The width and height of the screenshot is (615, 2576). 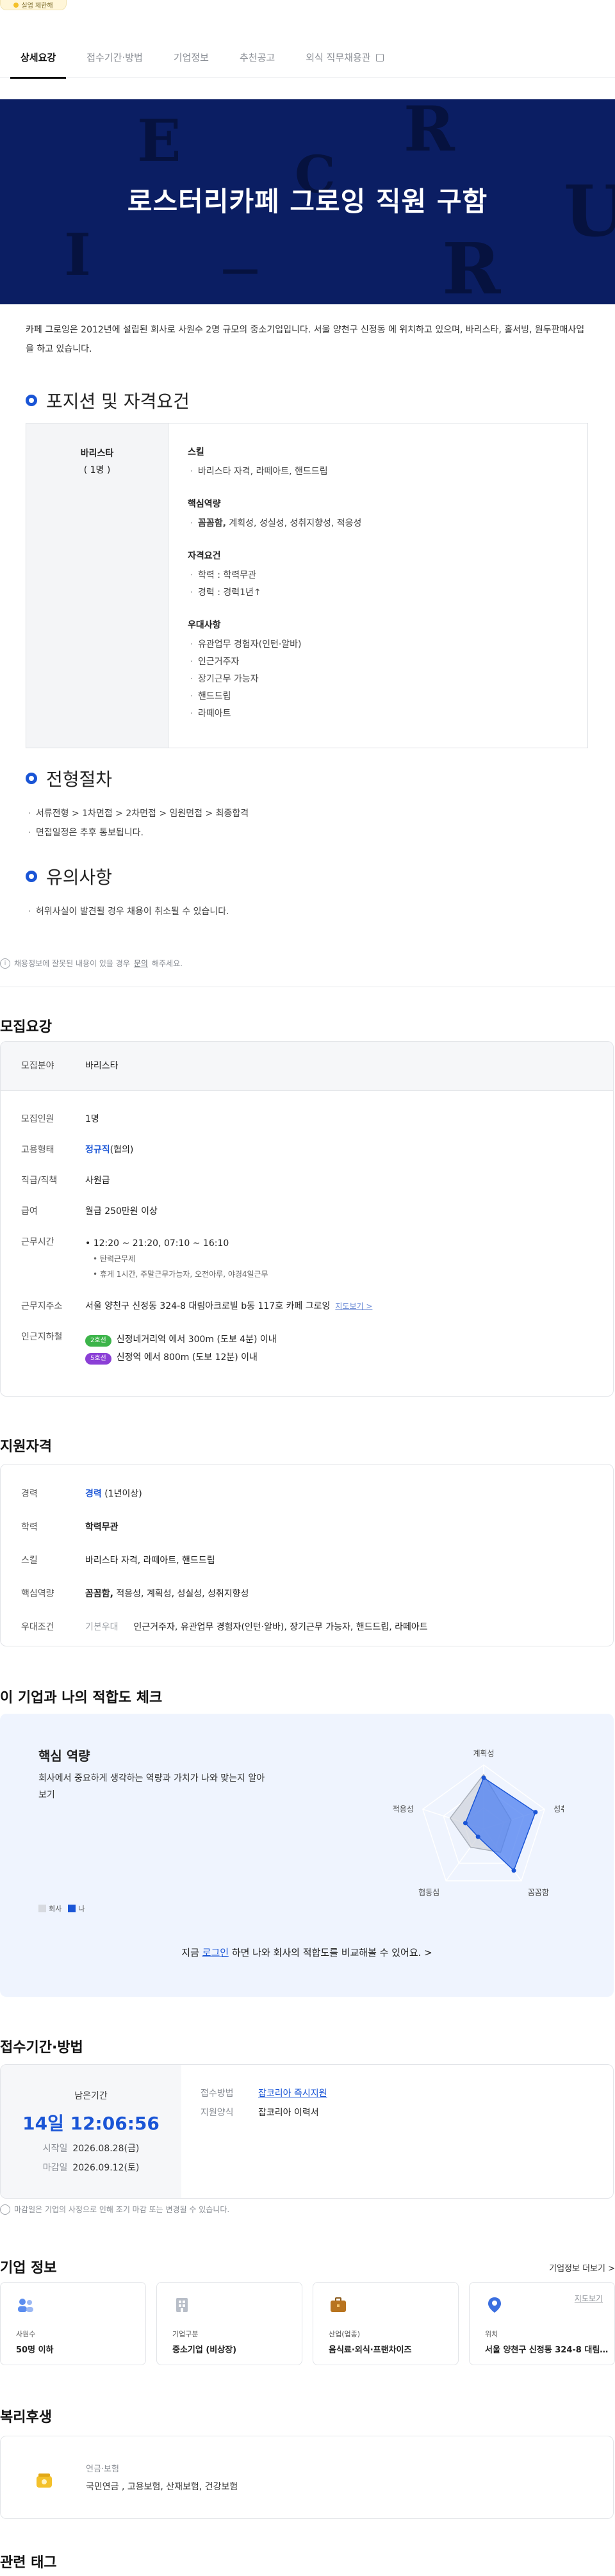 What do you see at coordinates (78, 255) in the screenshot?
I see `hero-deco: I` at bounding box center [78, 255].